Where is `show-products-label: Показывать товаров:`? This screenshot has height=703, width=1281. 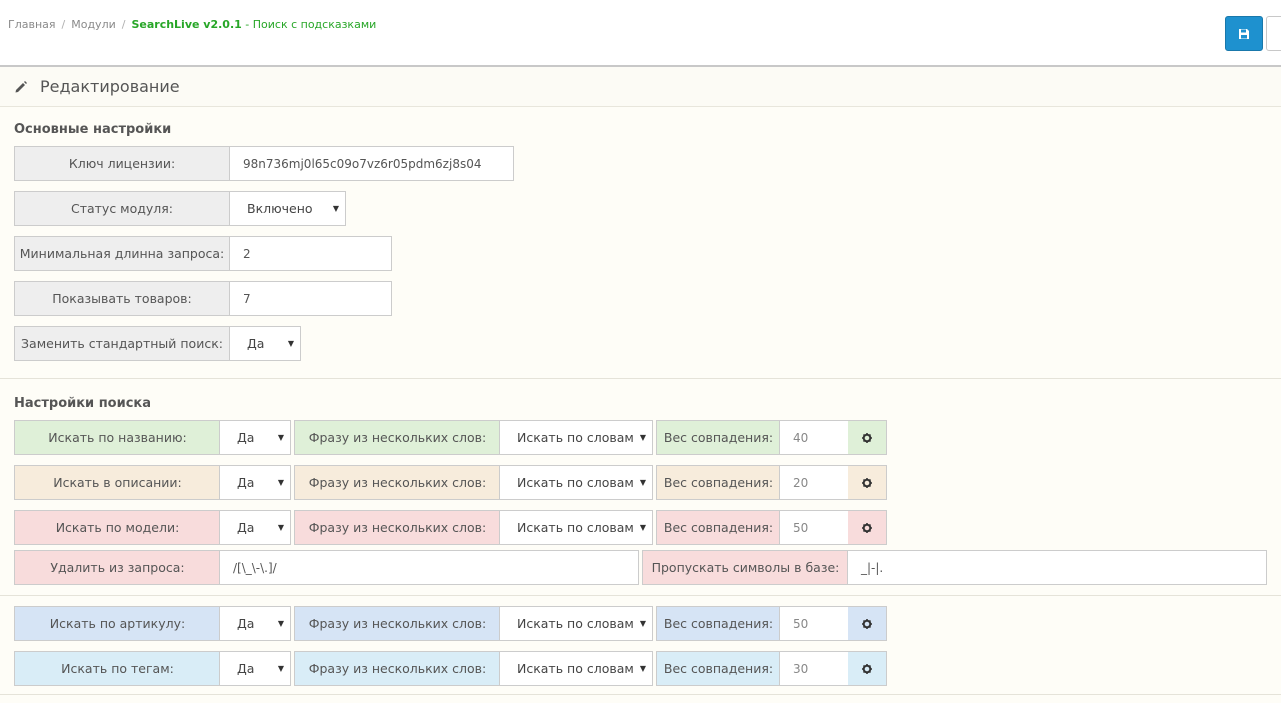
show-products-label: Показывать товаров: is located at coordinates (121, 298).